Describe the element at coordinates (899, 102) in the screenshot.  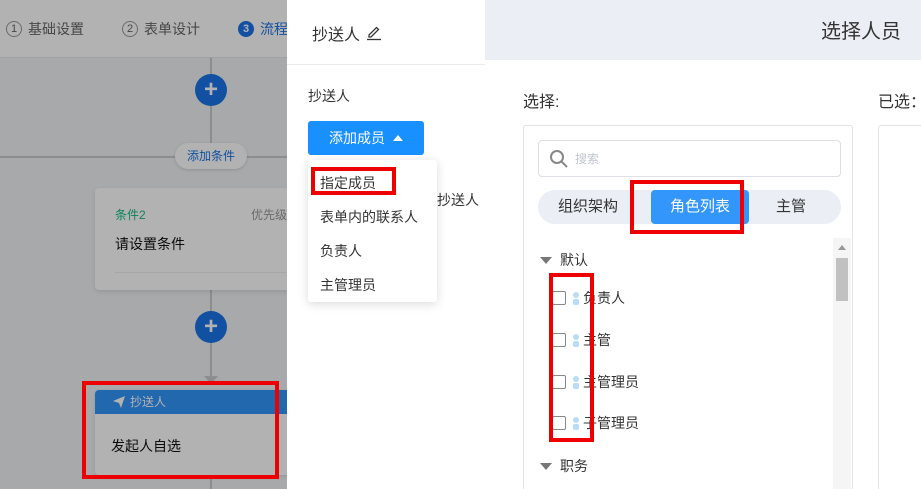
I see `selected-label: 已选：` at that location.